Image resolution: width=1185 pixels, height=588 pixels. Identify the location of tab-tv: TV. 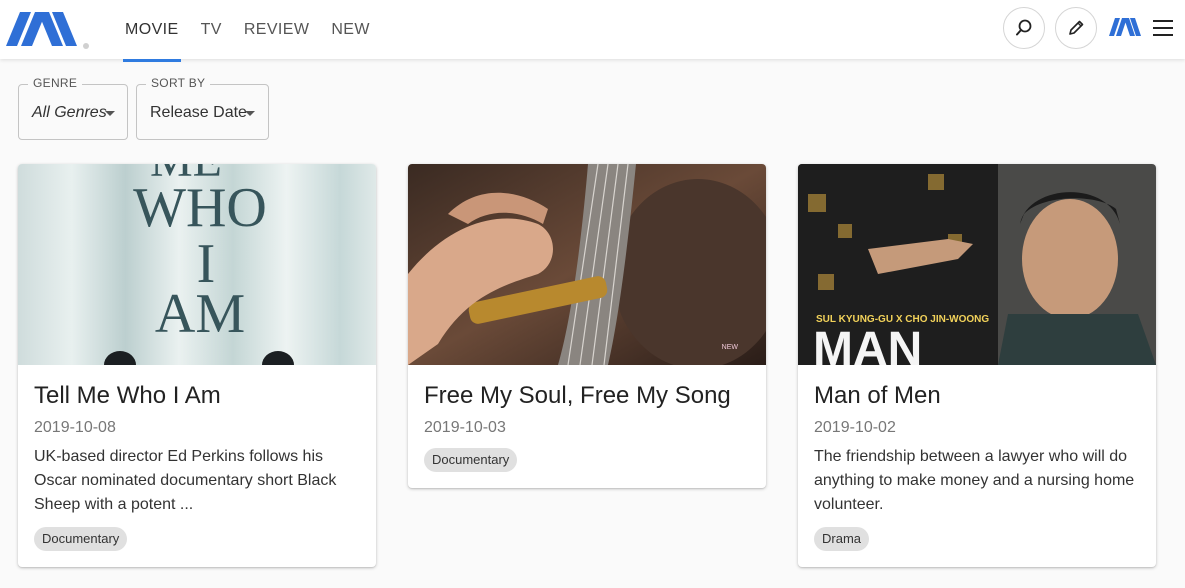
(211, 29).